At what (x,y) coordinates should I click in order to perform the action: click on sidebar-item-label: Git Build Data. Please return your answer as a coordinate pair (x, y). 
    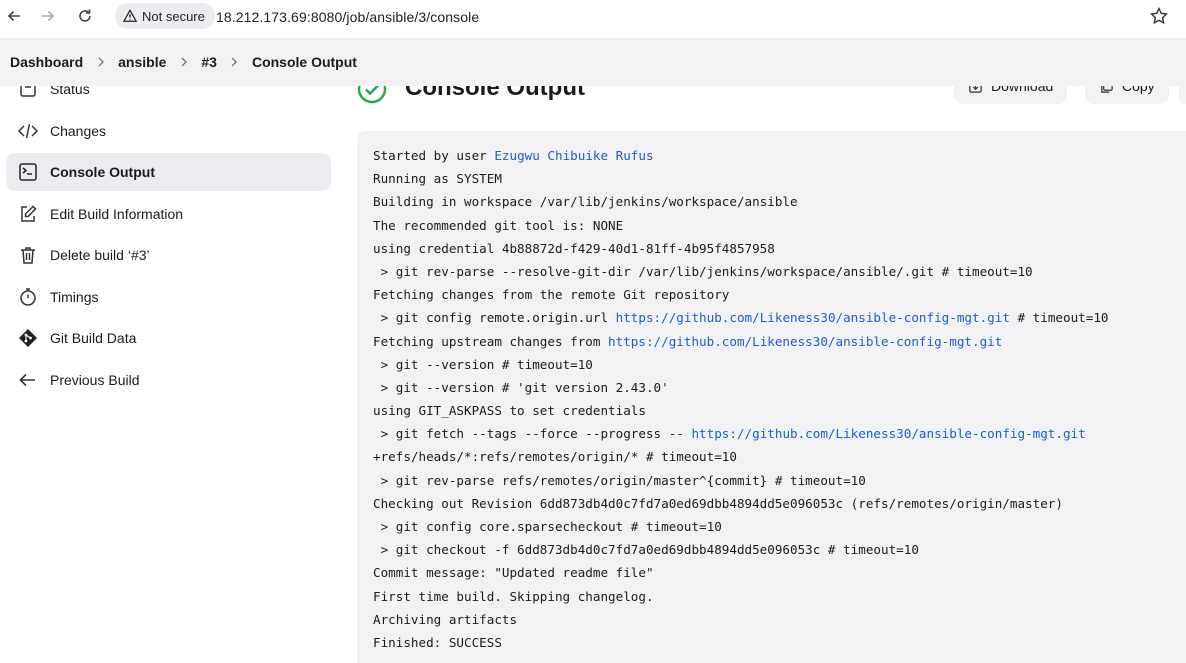
    Looking at the image, I should click on (93, 338).